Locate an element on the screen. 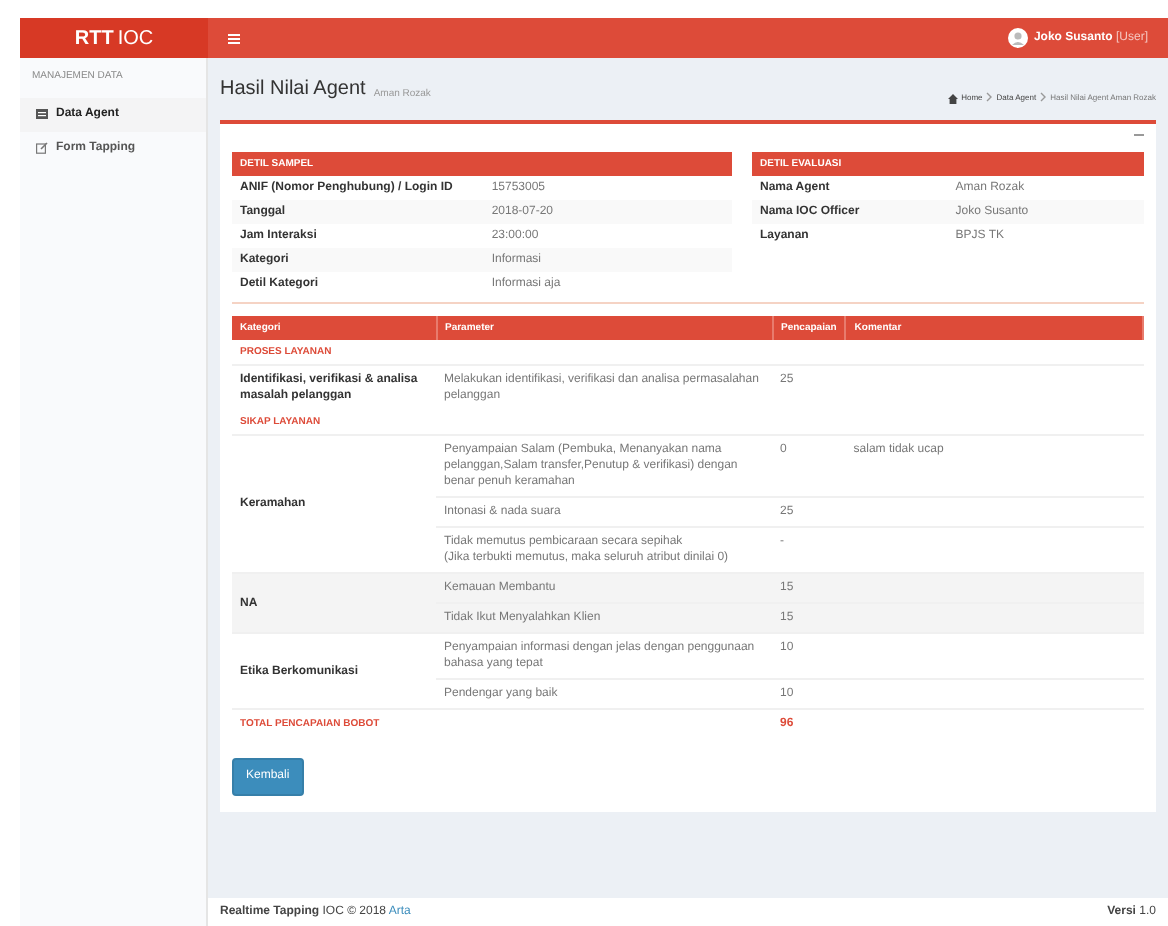  page-title: Hasil Nilai Agent is located at coordinates (293, 90).